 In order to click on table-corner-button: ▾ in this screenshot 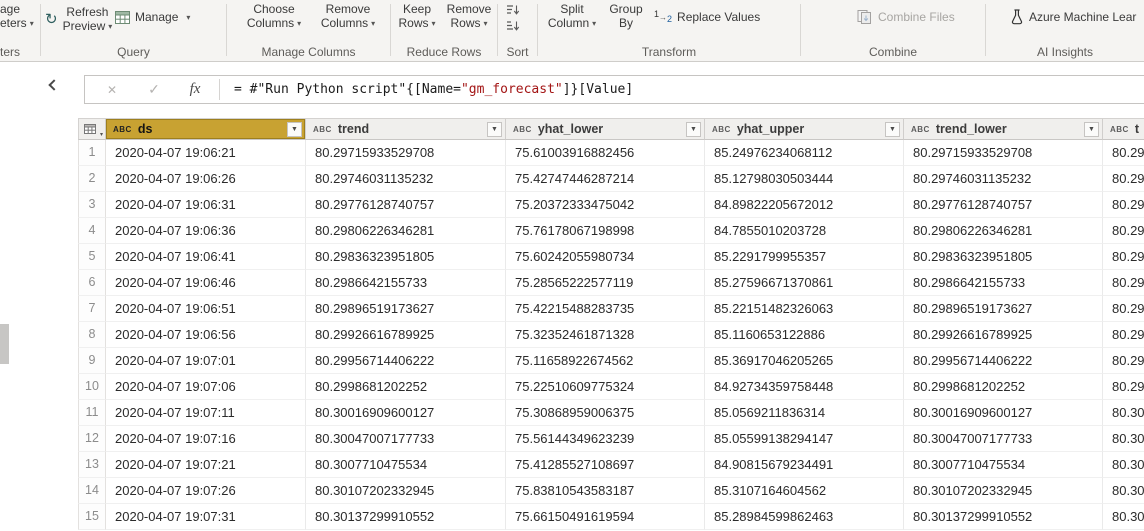, I will do `click(92, 129)`.